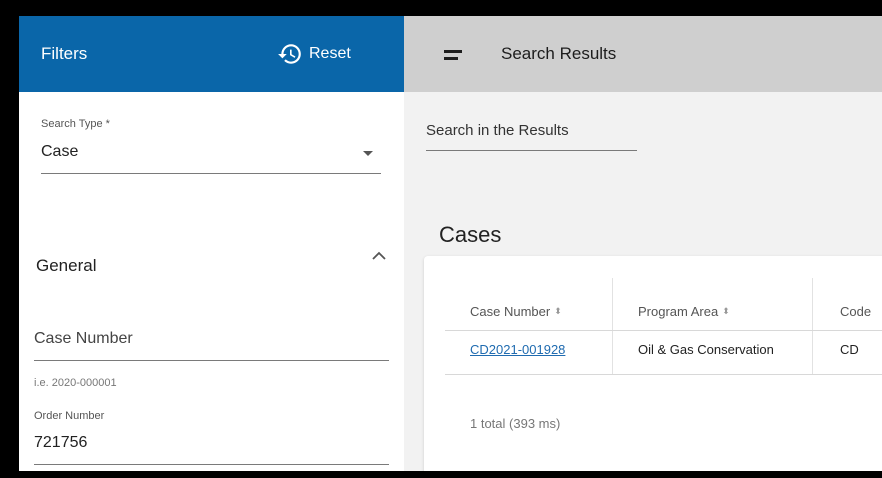 Image resolution: width=882 pixels, height=478 pixels. What do you see at coordinates (60, 151) in the screenshot?
I see `search-type-value: Case` at bounding box center [60, 151].